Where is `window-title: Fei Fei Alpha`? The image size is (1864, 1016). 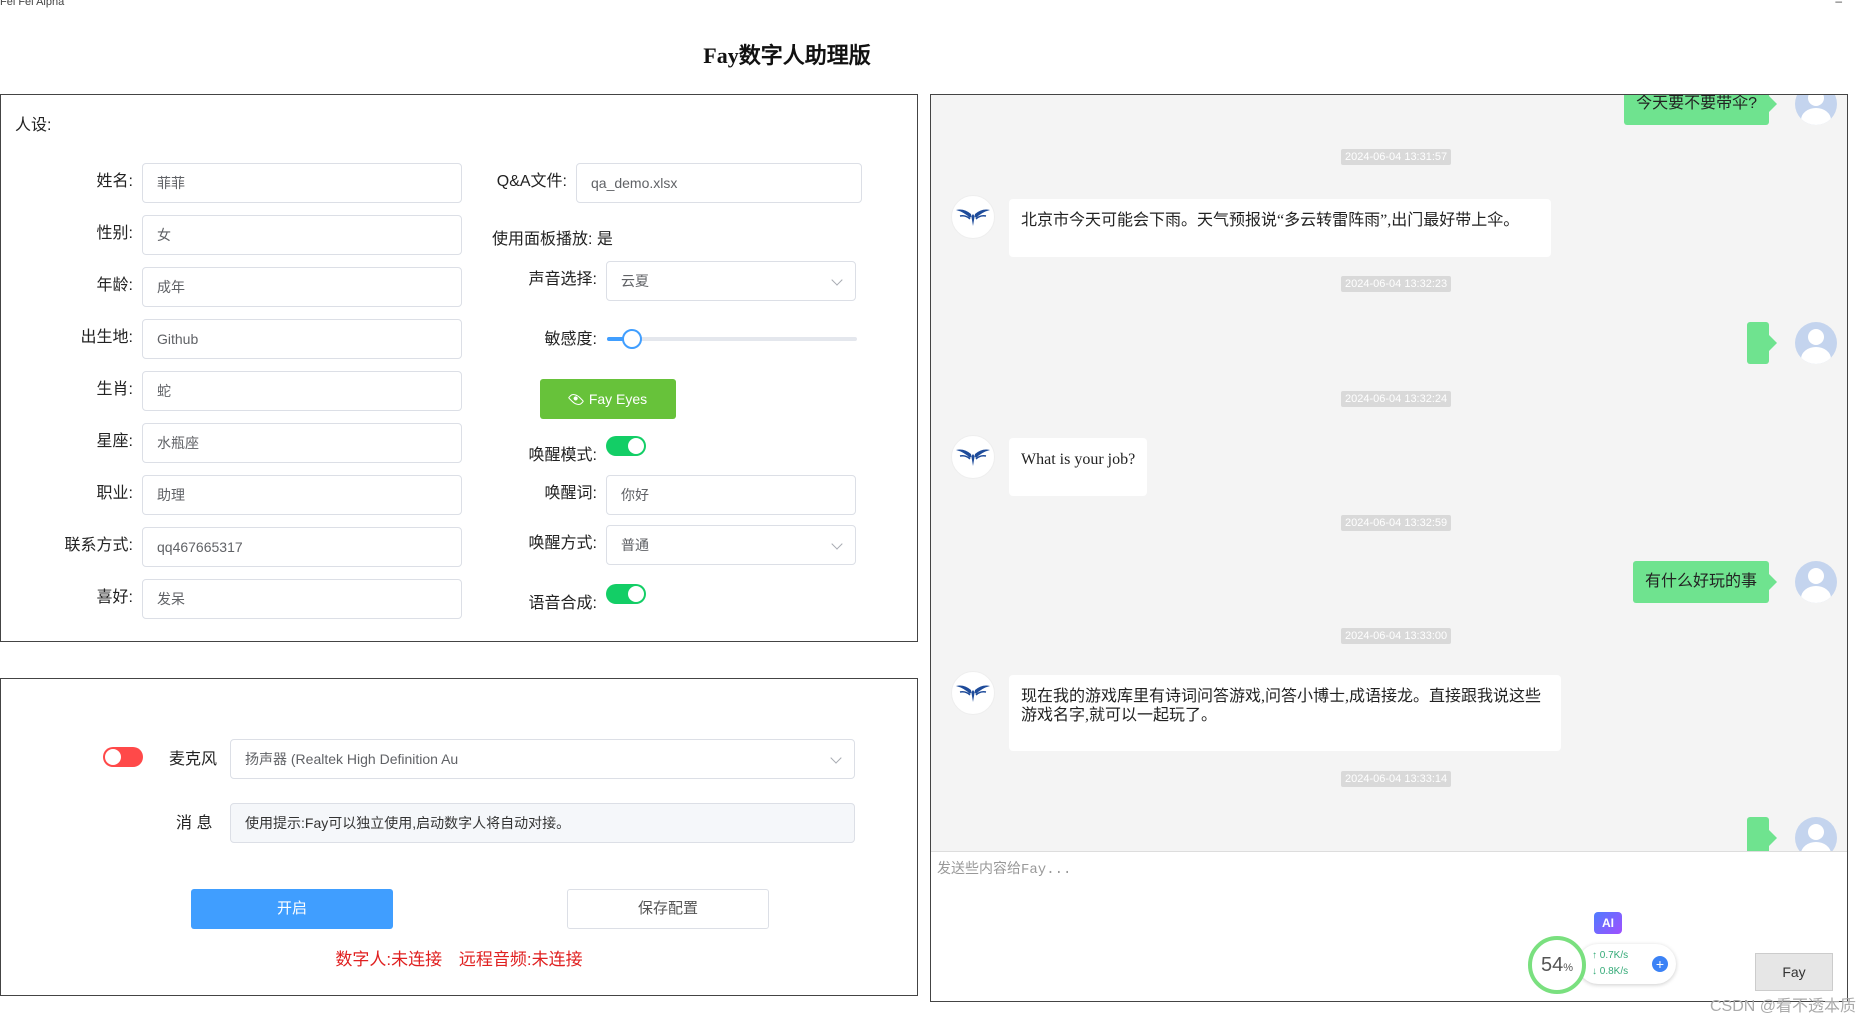
window-title: Fei Fei Alpha is located at coordinates (32, 4).